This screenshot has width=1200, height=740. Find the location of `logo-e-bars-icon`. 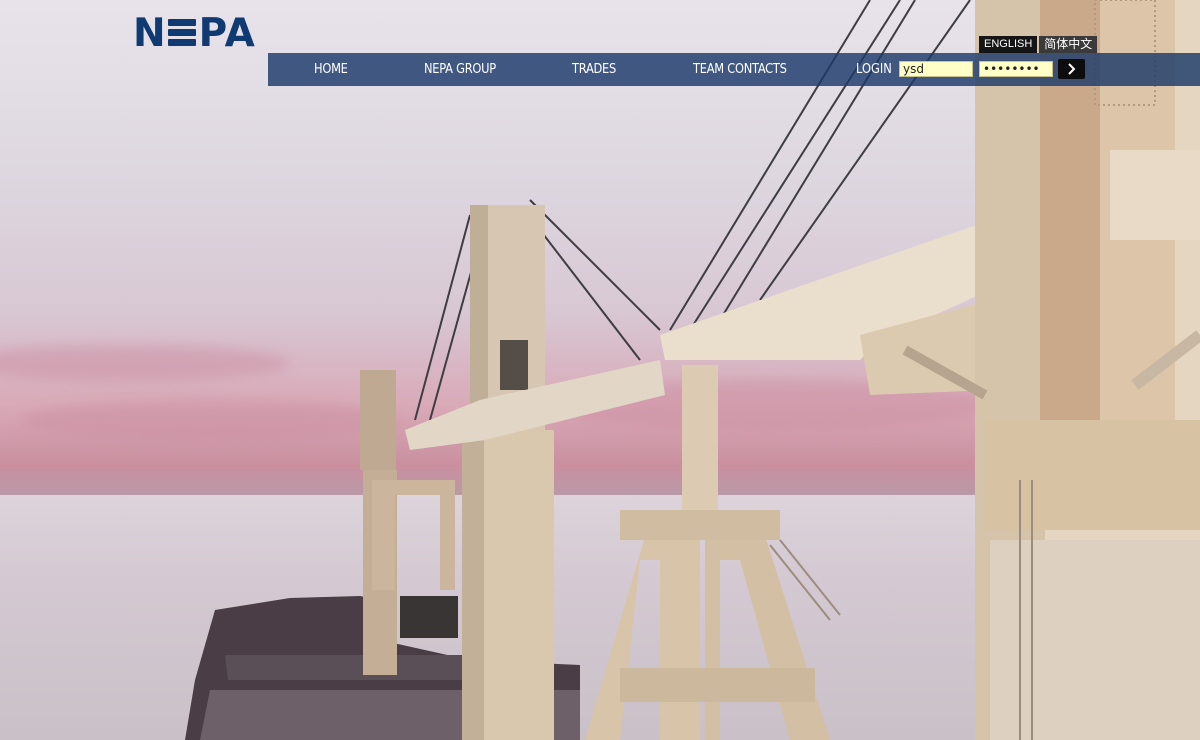

logo-e-bars-icon is located at coordinates (182, 33).